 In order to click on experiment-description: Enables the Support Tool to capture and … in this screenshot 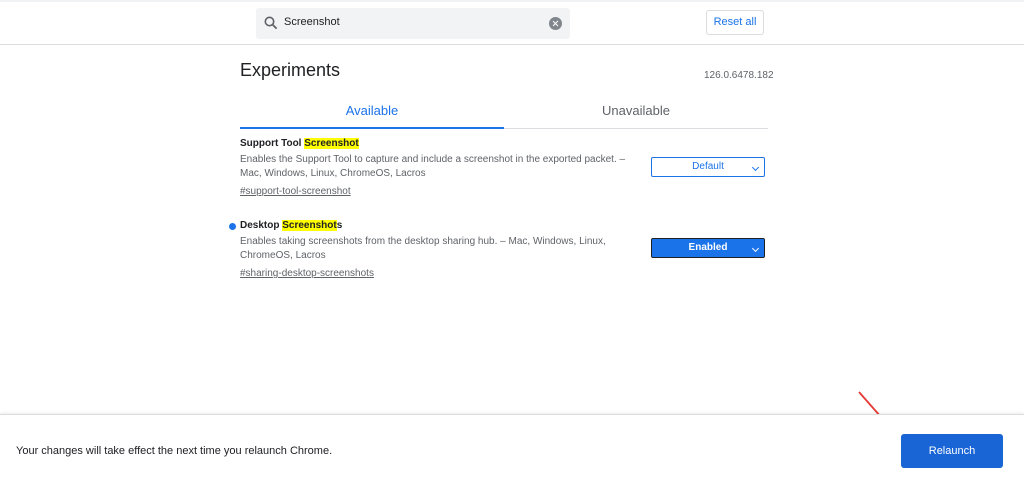, I will do `click(433, 166)`.